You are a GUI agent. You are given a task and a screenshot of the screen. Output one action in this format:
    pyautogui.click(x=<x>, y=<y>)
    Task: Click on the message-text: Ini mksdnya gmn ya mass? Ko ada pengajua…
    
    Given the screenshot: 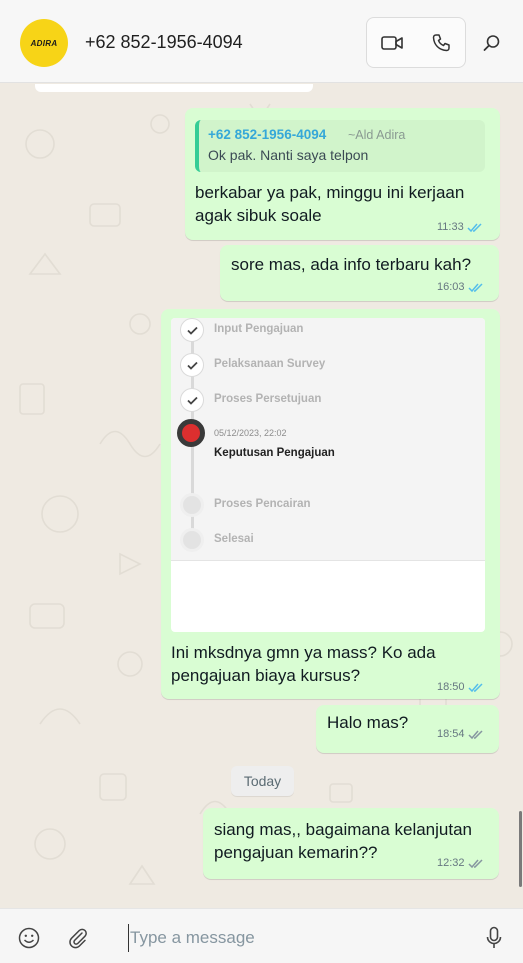 What is the action you would take?
    pyautogui.click(x=303, y=664)
    